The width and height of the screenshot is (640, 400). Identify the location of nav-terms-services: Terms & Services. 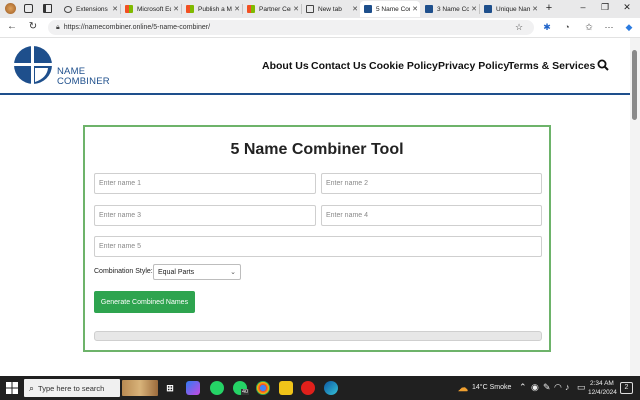
(551, 66).